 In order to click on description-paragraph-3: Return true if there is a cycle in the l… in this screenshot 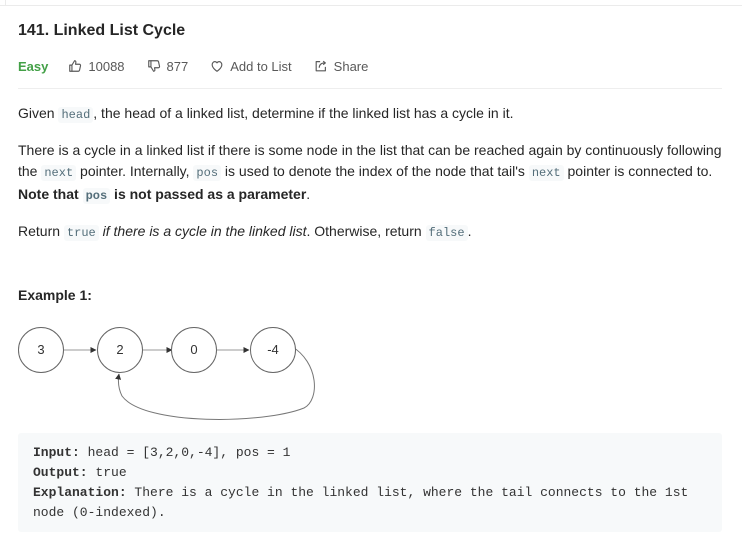, I will do `click(245, 232)`.